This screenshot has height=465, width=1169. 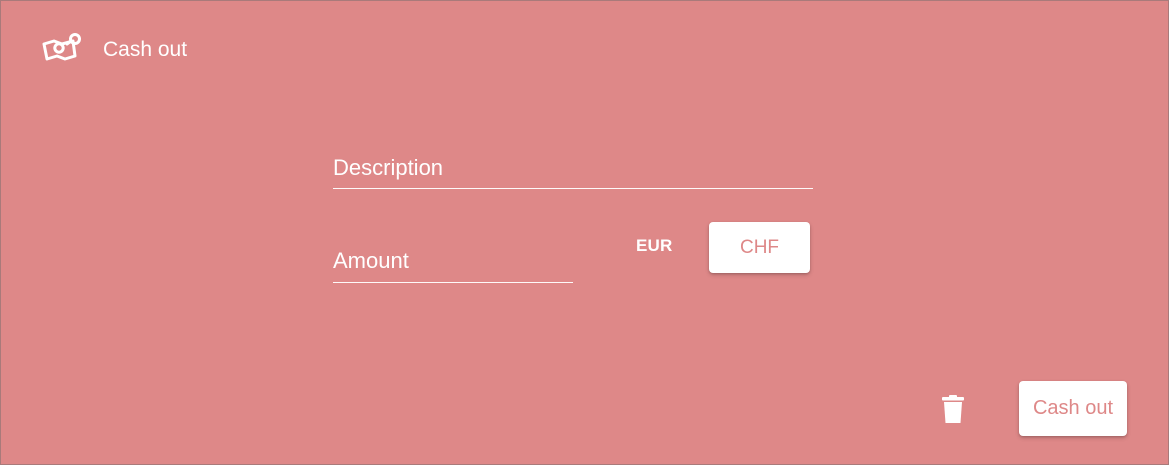 I want to click on amount-field, so click(x=453, y=265).